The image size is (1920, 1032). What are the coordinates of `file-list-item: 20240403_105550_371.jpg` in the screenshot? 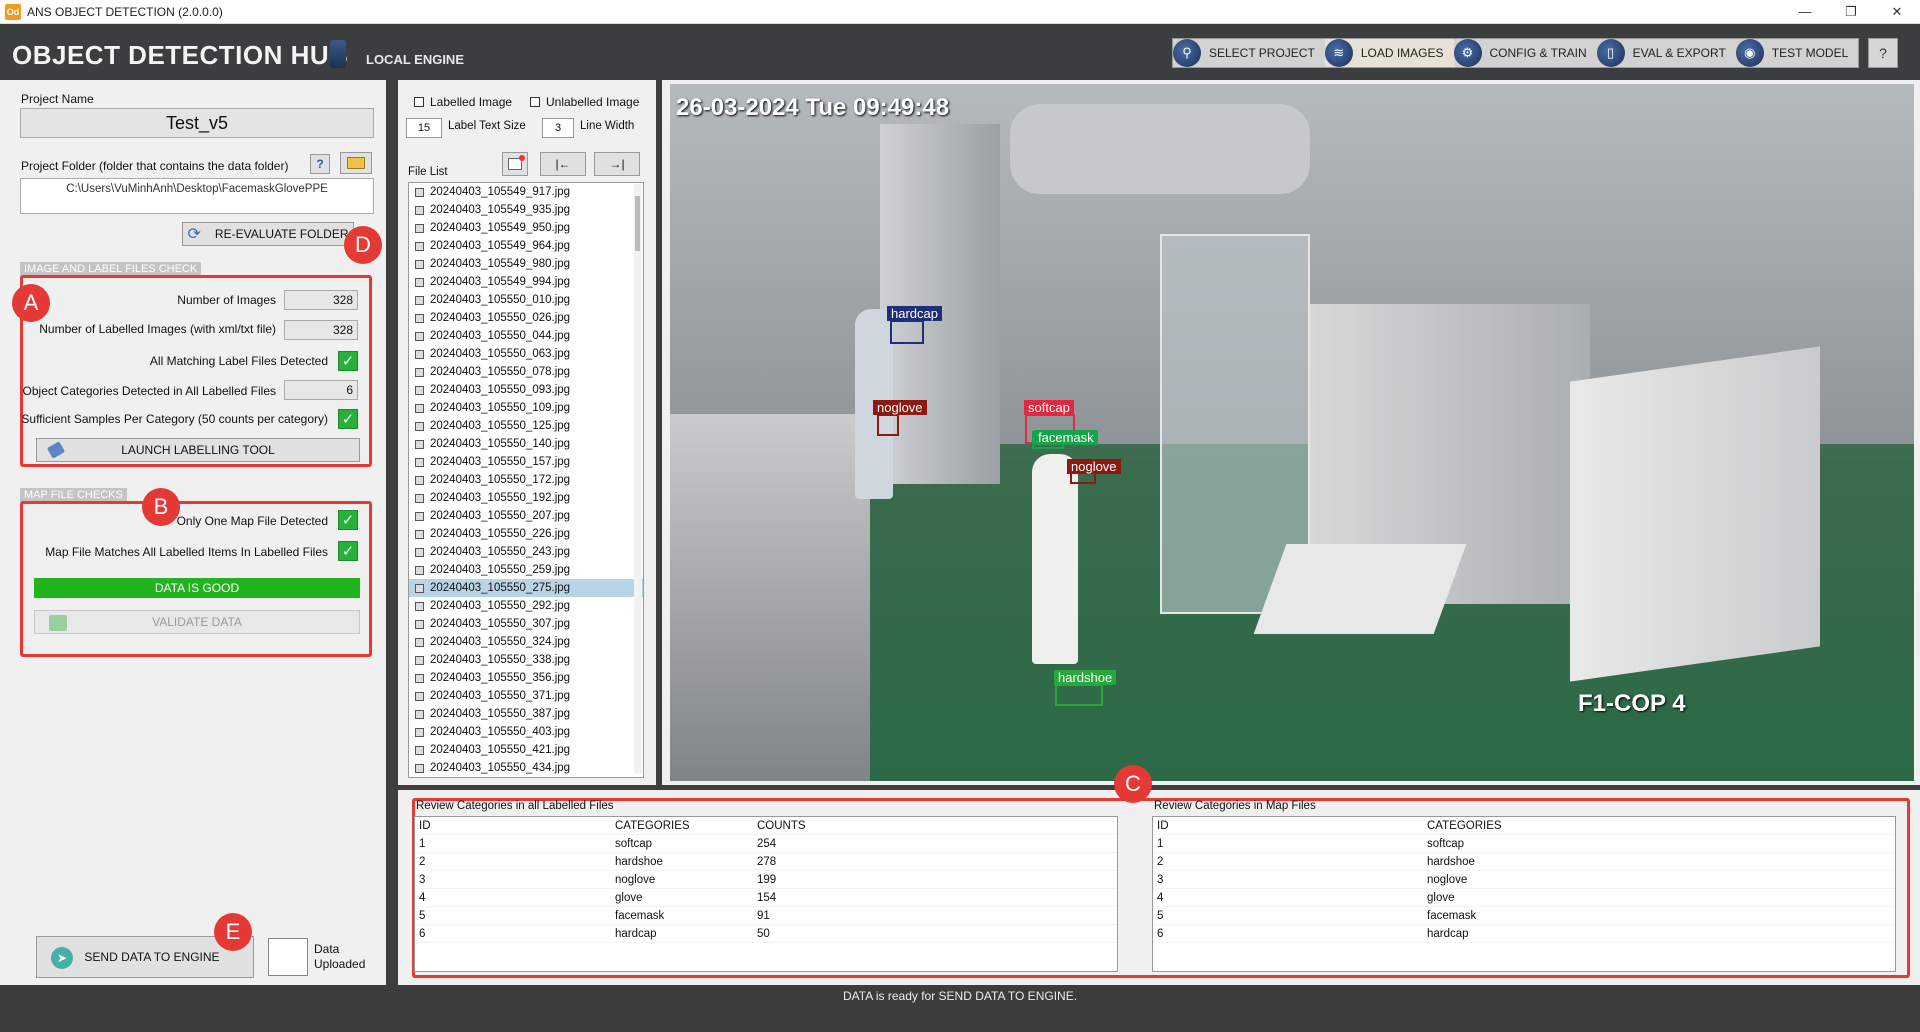 It's located at (526, 696).